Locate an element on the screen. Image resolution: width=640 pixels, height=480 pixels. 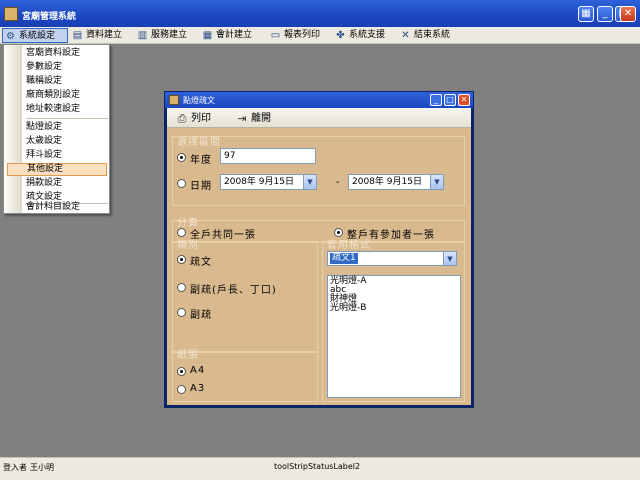
format-list: 光明燈-A abc 財神燈 光明燈-B is located at coordinates (394, 336).